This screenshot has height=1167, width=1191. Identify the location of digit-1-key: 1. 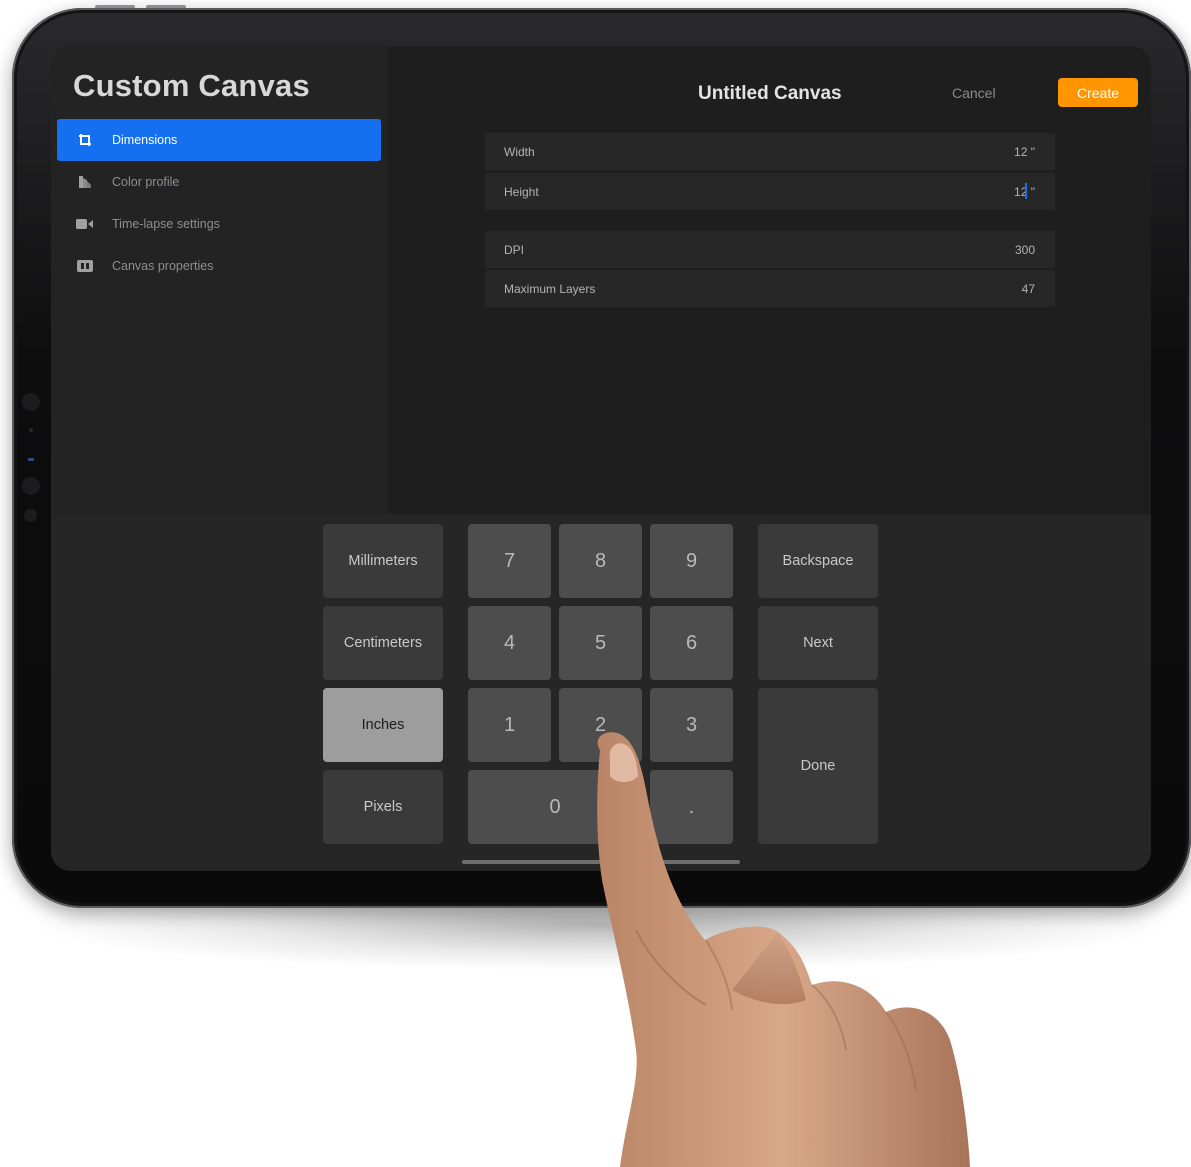
(509, 725).